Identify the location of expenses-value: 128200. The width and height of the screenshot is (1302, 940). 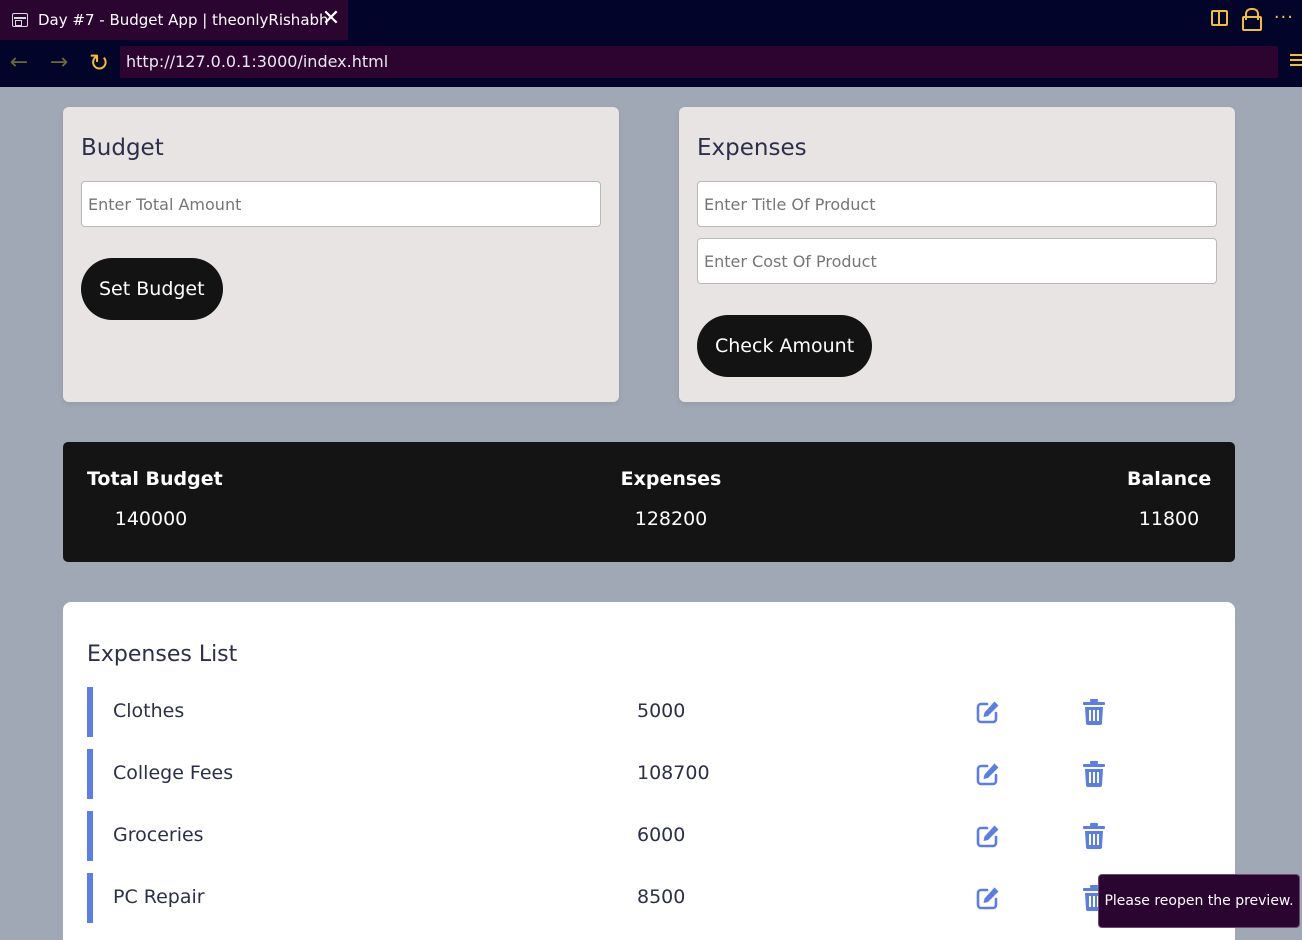
(671, 519).